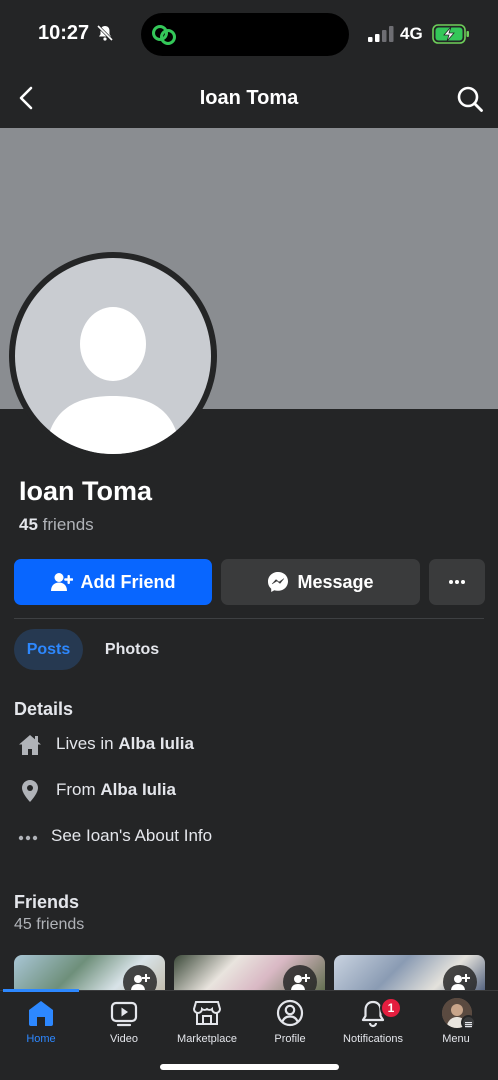 This screenshot has height=1080, width=498. Describe the element at coordinates (249, 745) in the screenshot. I see `detail-lives-in: Lives in Alba Iulia` at that location.